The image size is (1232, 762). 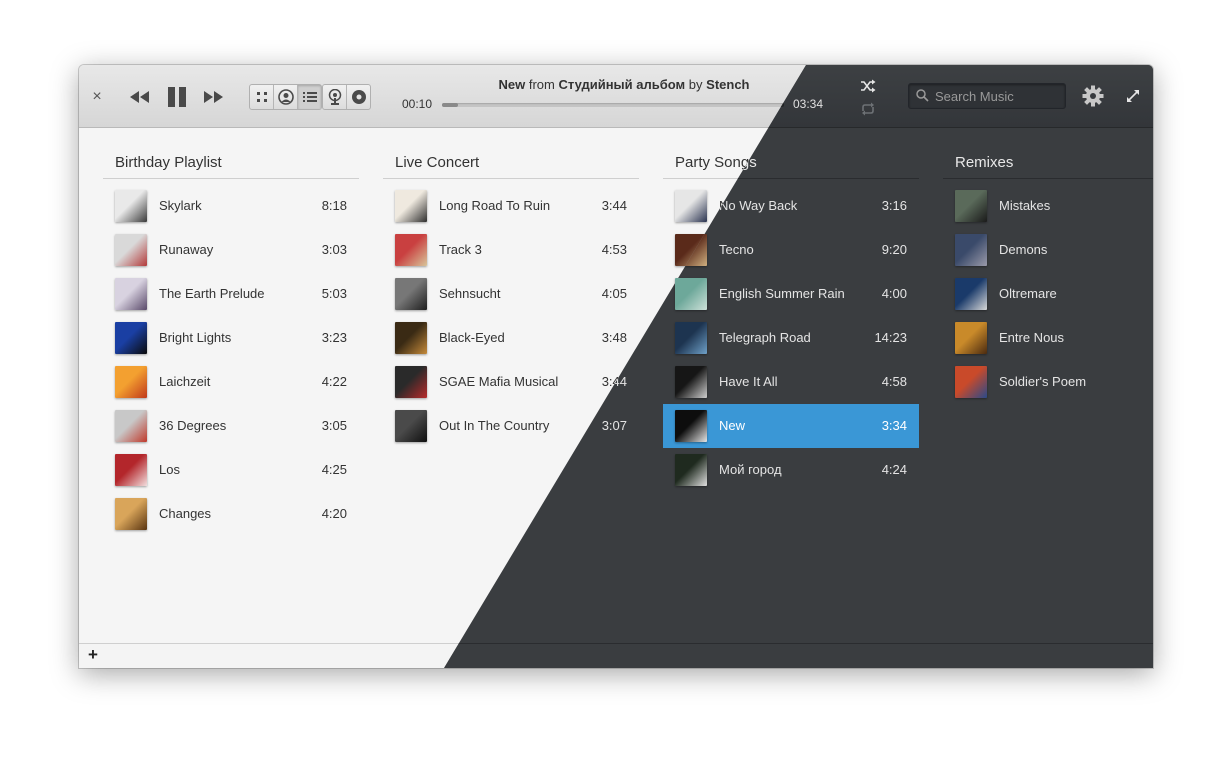 I want to click on track-duration: 3:48, so click(x=614, y=337).